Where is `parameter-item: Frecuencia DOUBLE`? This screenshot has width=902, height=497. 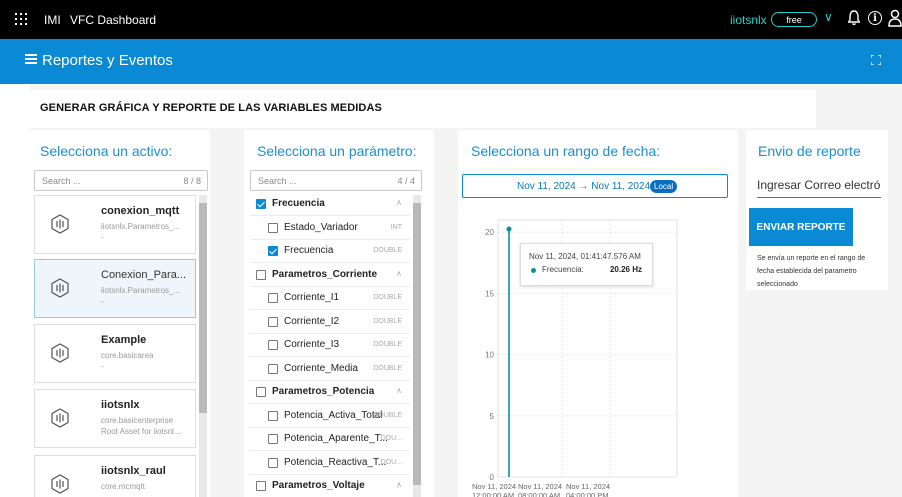
parameter-item: Frecuencia DOUBLE is located at coordinates (330, 251).